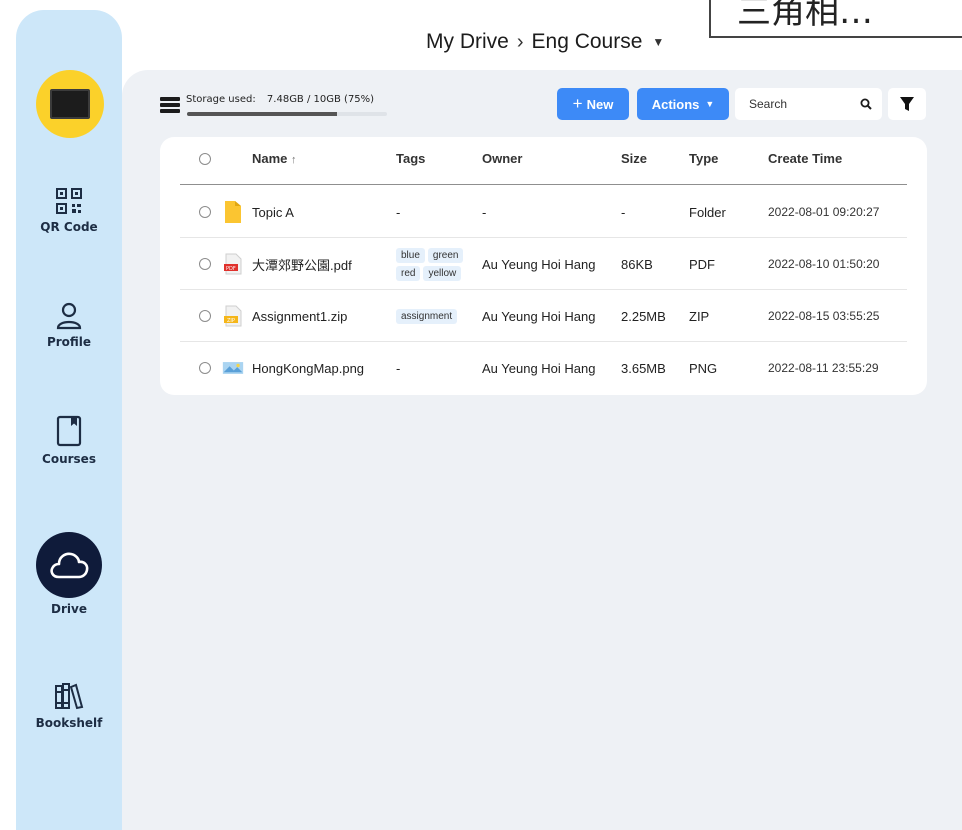  I want to click on create-time-cell: 2022-08-10 01:50:20, so click(824, 264).